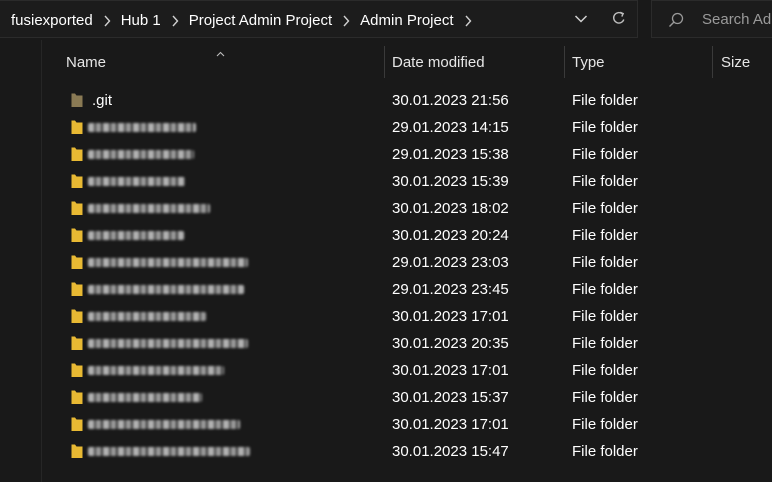 The width and height of the screenshot is (772, 482). I want to click on search-input, so click(737, 19).